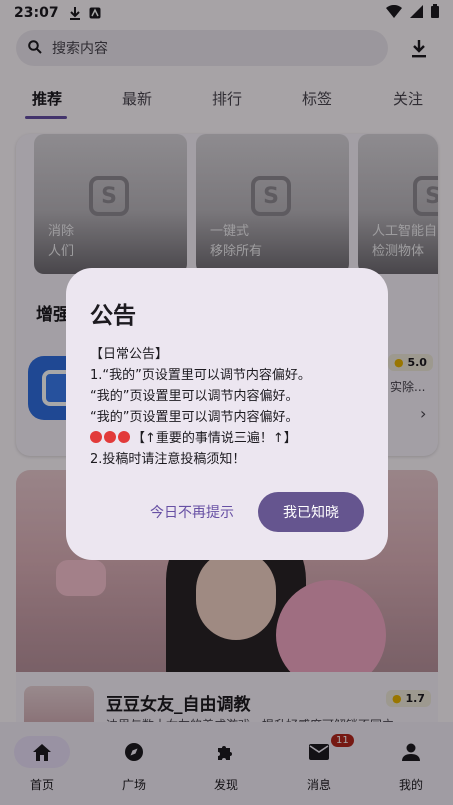 This screenshot has height=805, width=453. What do you see at coordinates (192, 512) in the screenshot?
I see `dont-show-today-button: 今日不再提示` at bounding box center [192, 512].